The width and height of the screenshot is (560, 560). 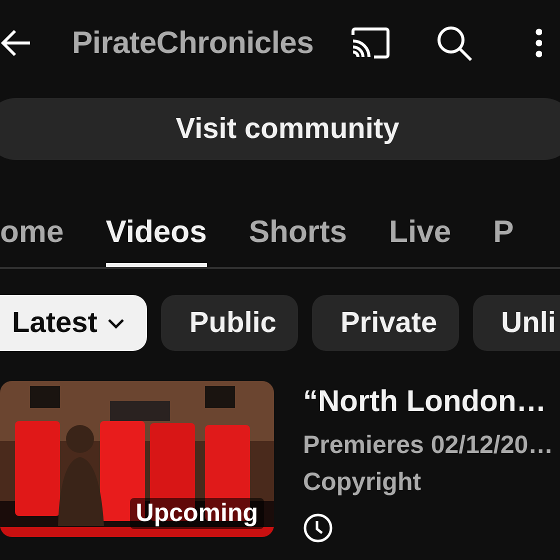 What do you see at coordinates (538, 43) in the screenshot?
I see `more-icon` at bounding box center [538, 43].